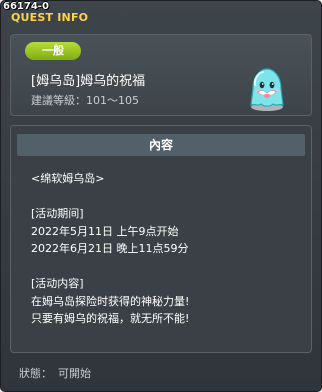 The height and width of the screenshot is (392, 322). What do you see at coordinates (57, 283) in the screenshot?
I see `content-line: [活动内容]` at bounding box center [57, 283].